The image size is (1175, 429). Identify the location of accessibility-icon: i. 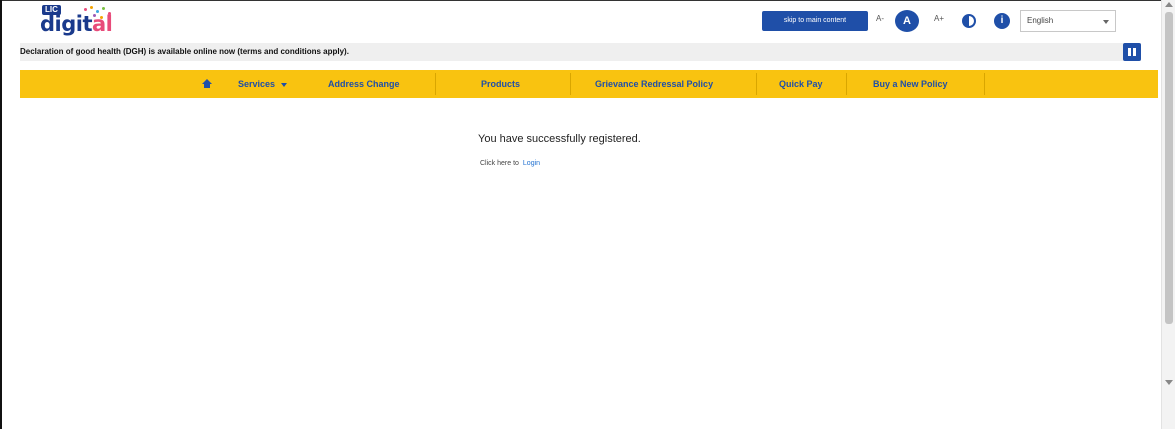
(1002, 21).